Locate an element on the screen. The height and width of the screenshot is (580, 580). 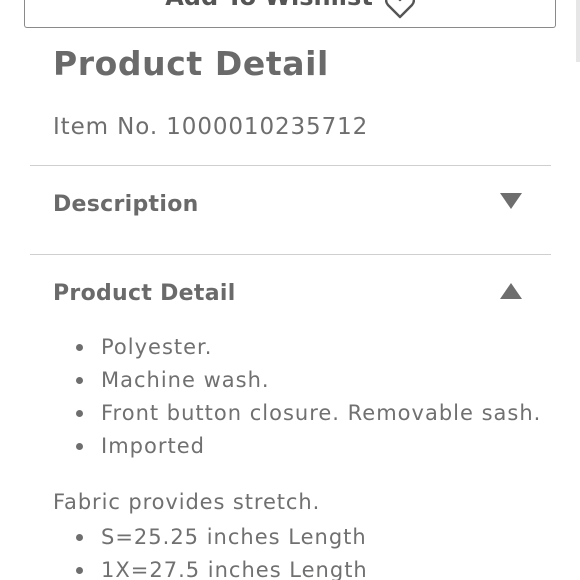
triangle-down-icon is located at coordinates (511, 201).